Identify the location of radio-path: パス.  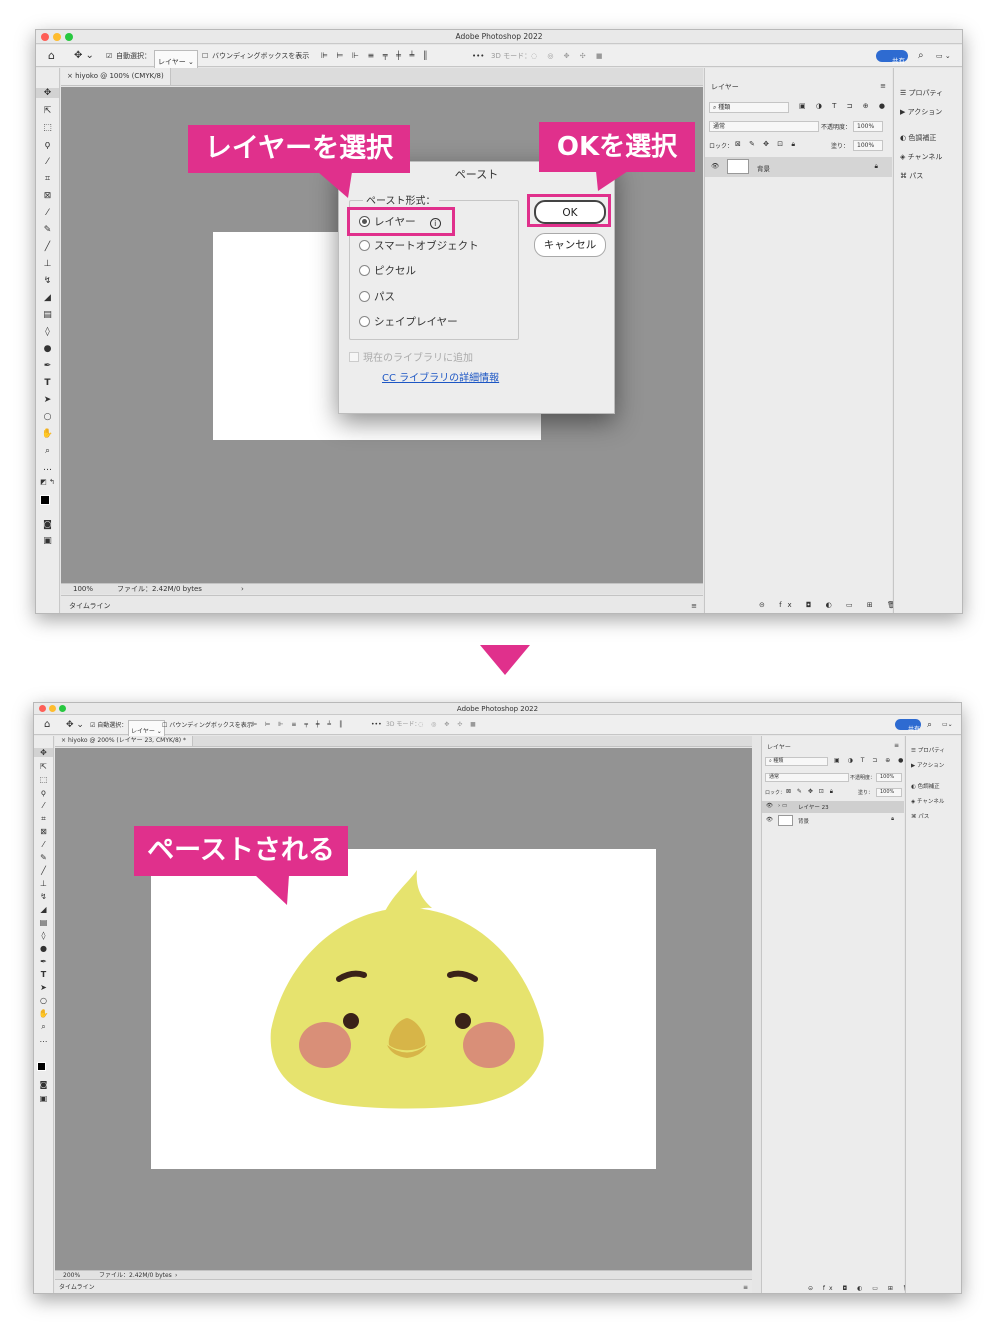
(459, 297).